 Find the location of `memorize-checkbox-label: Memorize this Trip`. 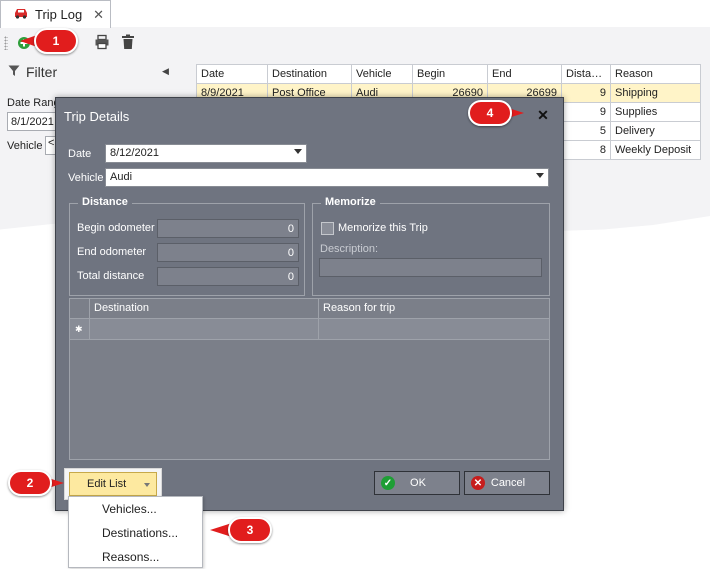

memorize-checkbox-label: Memorize this Trip is located at coordinates (383, 228).